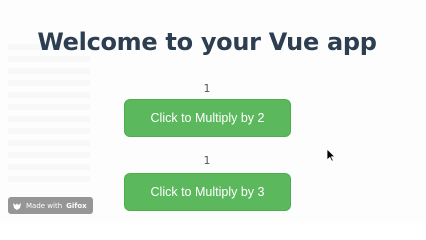 The width and height of the screenshot is (426, 240). I want to click on multiply-by-2-button: Click to Multiply by 2, so click(207, 118).